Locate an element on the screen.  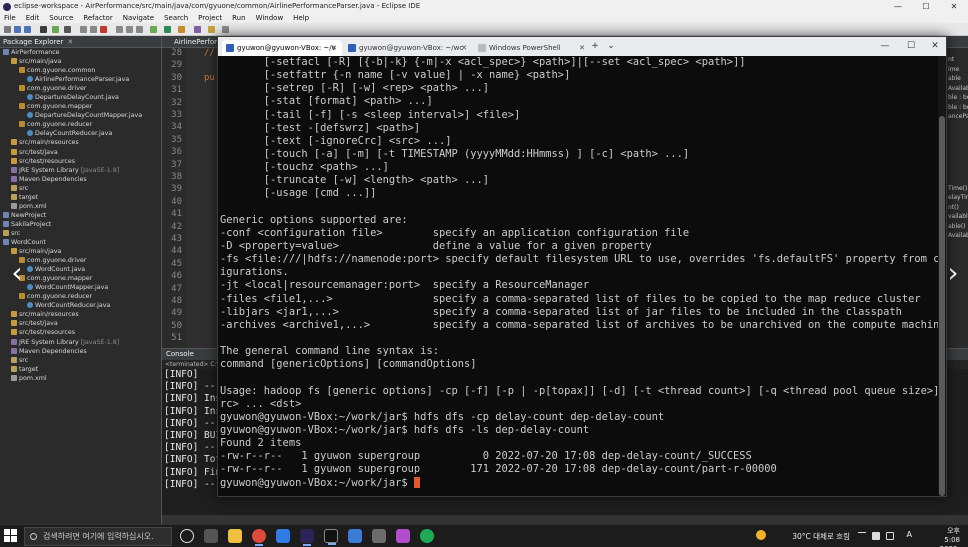
weather-text: 30°C 대체로 흐림 is located at coordinates (821, 536).